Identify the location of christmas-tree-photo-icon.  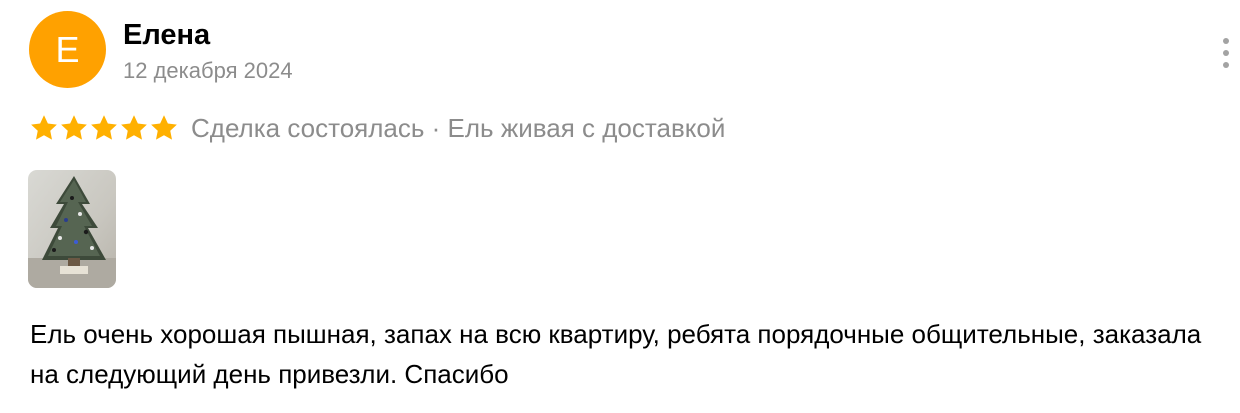
(72, 229).